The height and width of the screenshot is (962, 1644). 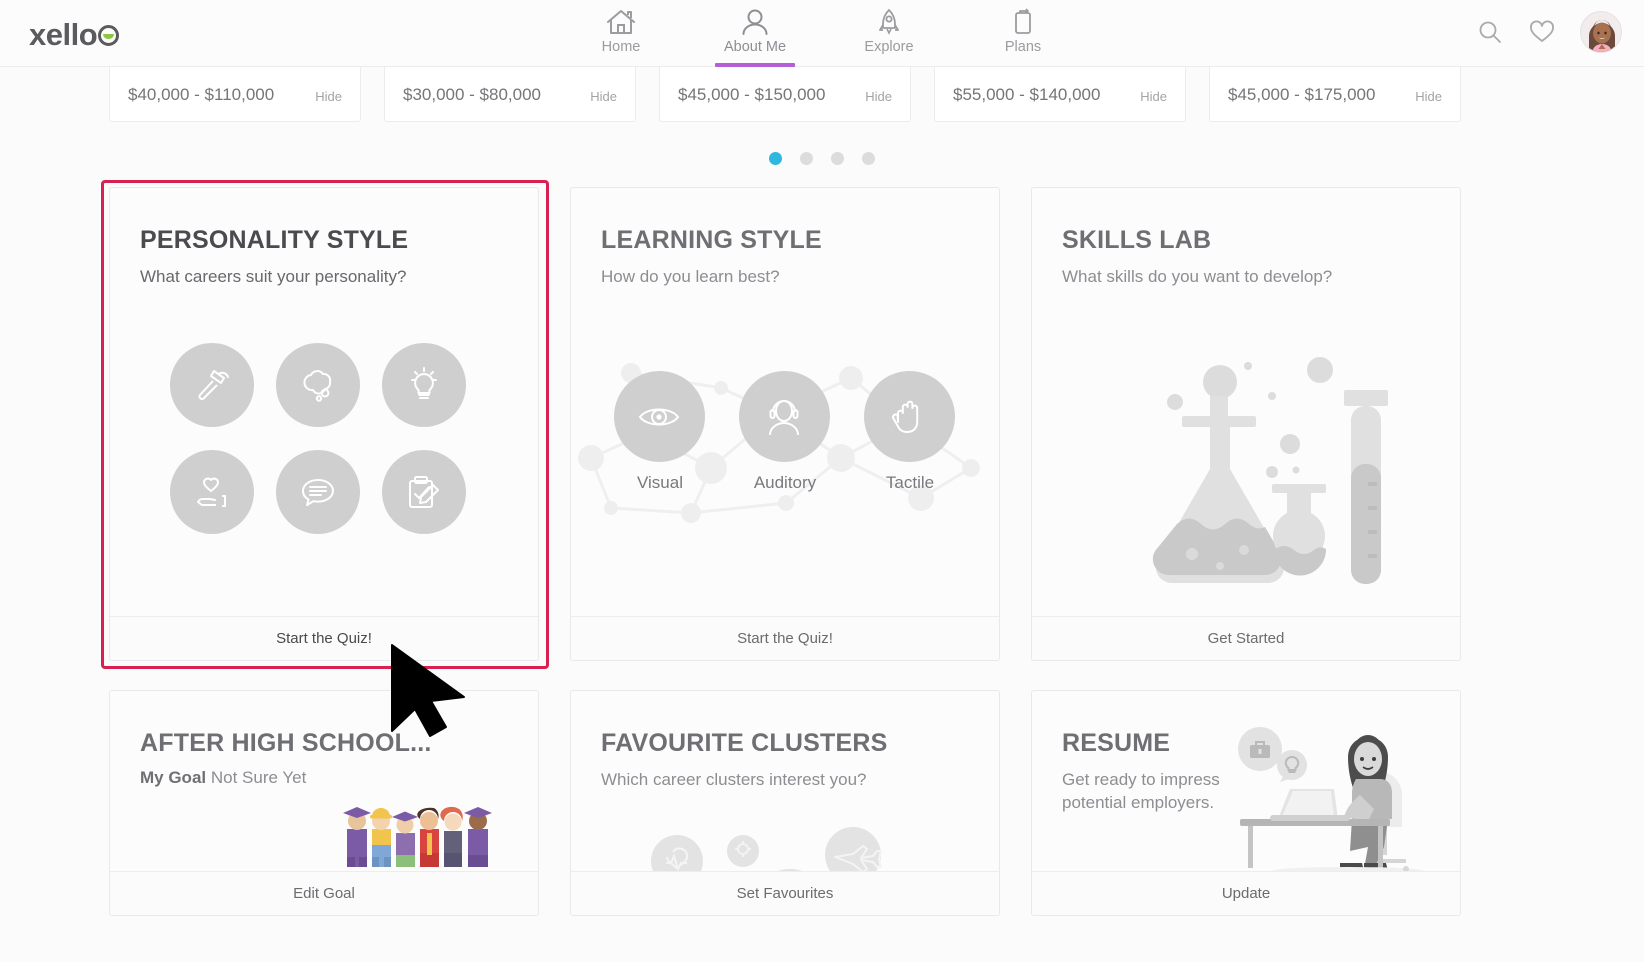 I want to click on nav-active-indicator, so click(x=755, y=65).